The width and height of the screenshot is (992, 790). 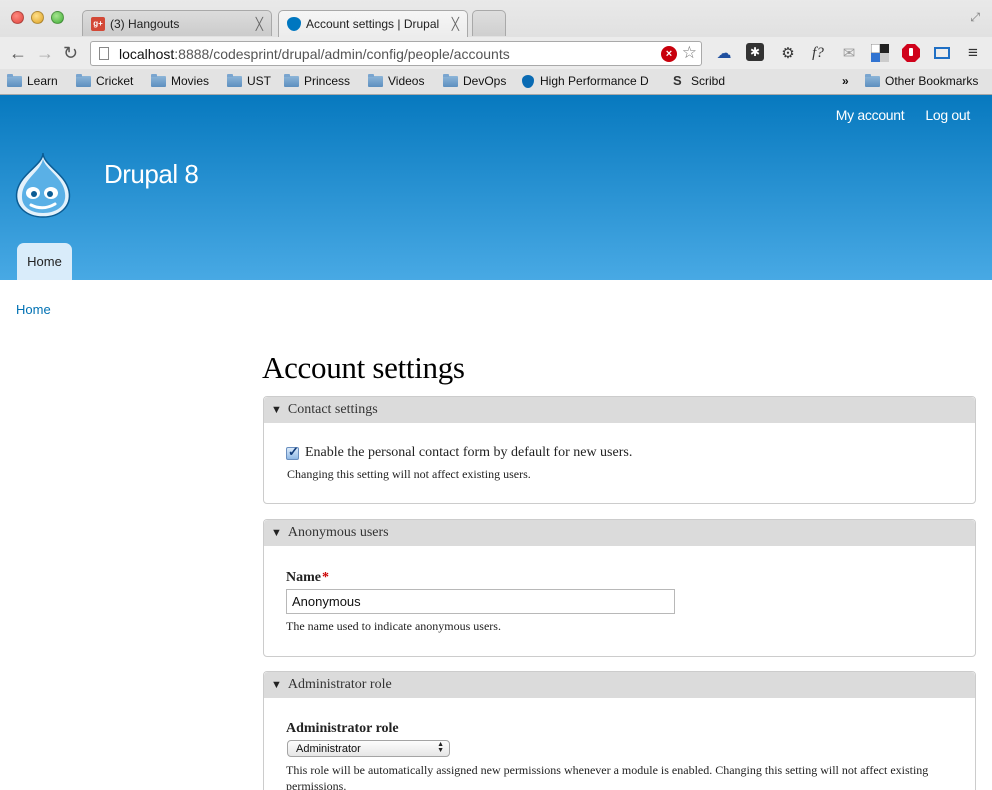 I want to click on font-finder-icon: f?, so click(x=818, y=53).